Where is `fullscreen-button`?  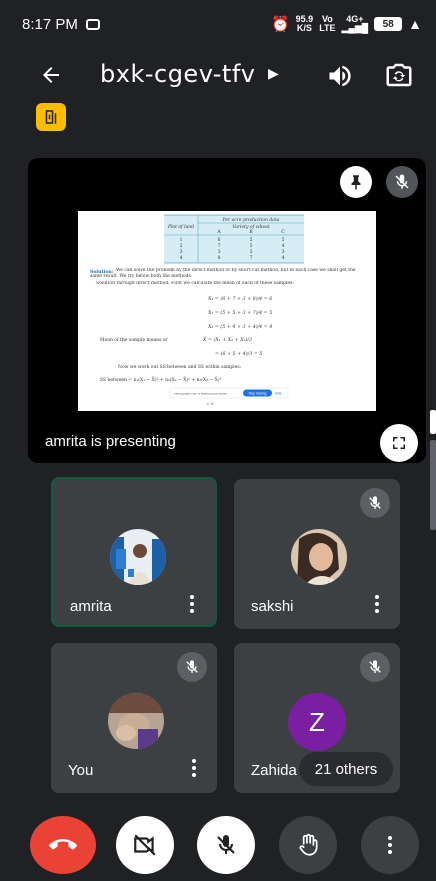
fullscreen-button is located at coordinates (399, 443).